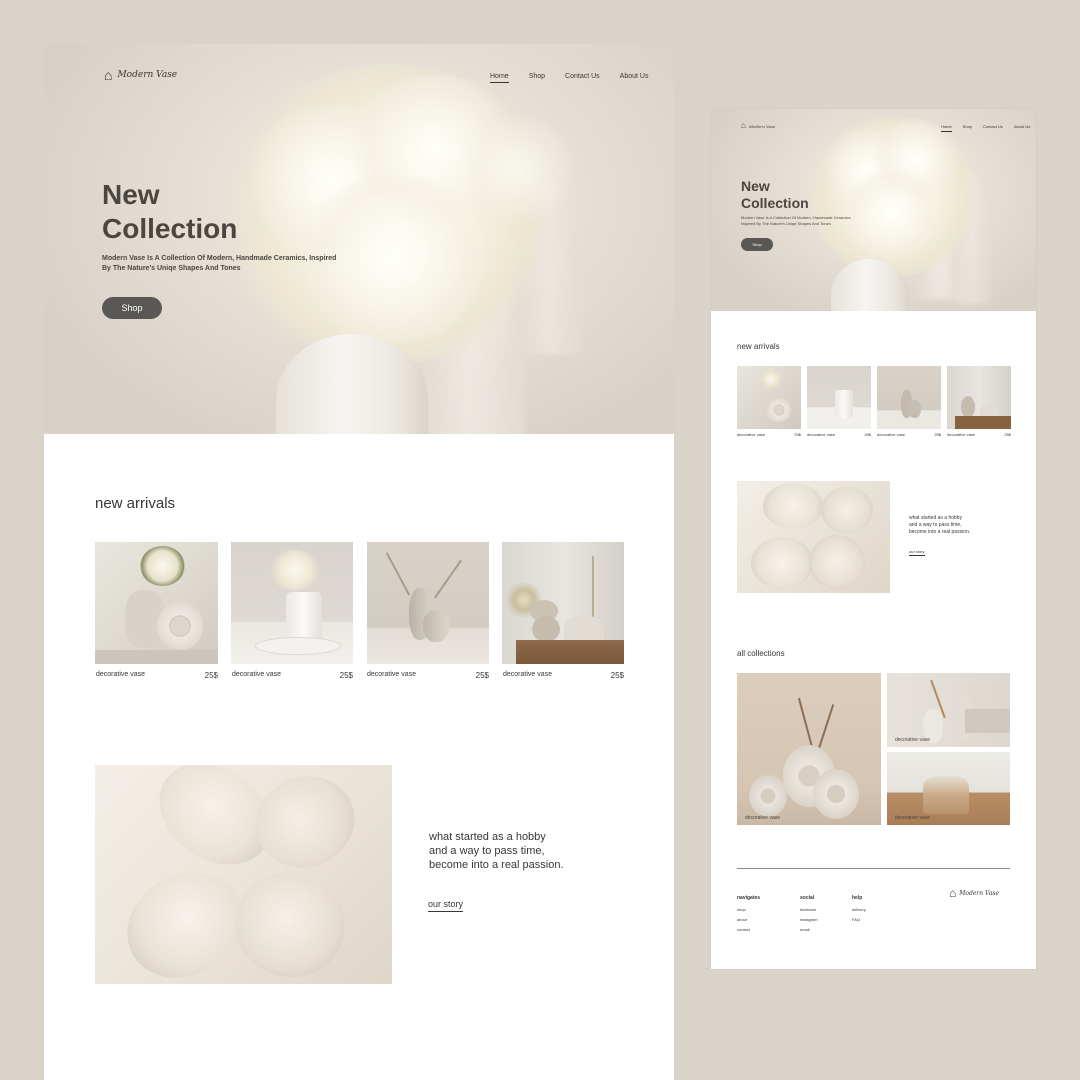 This screenshot has width=1080, height=1080. What do you see at coordinates (807, 898) in the screenshot?
I see `footer-heading: social` at bounding box center [807, 898].